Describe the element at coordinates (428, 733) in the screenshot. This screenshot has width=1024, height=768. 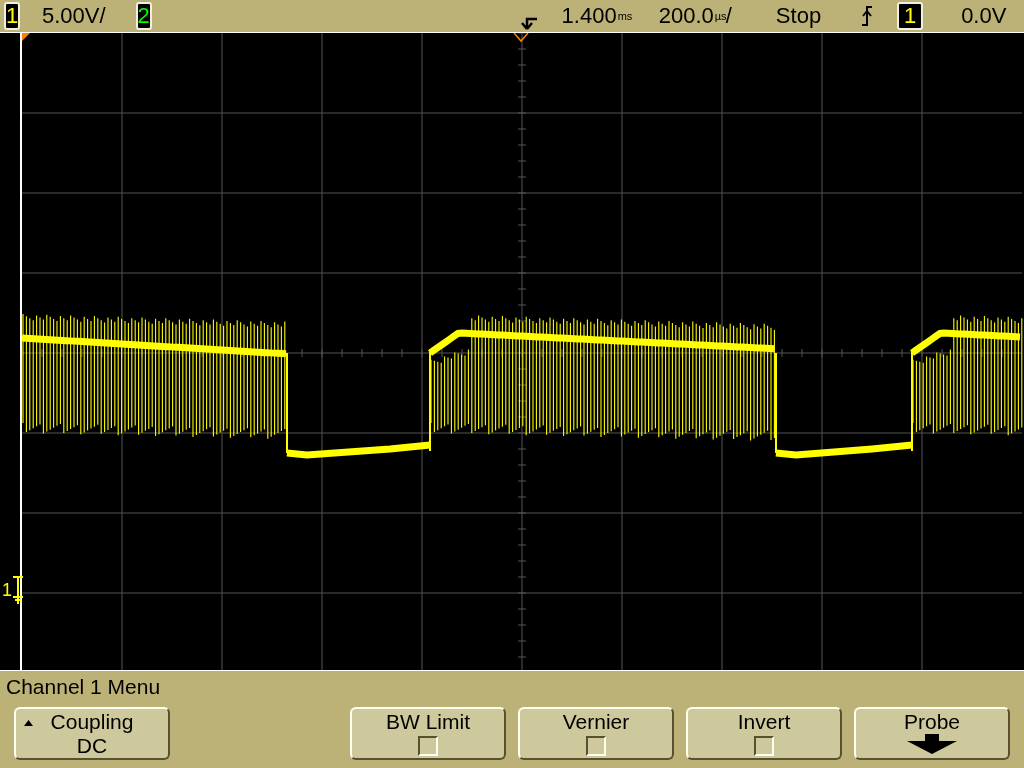
I see `softkey: BW Limit` at that location.